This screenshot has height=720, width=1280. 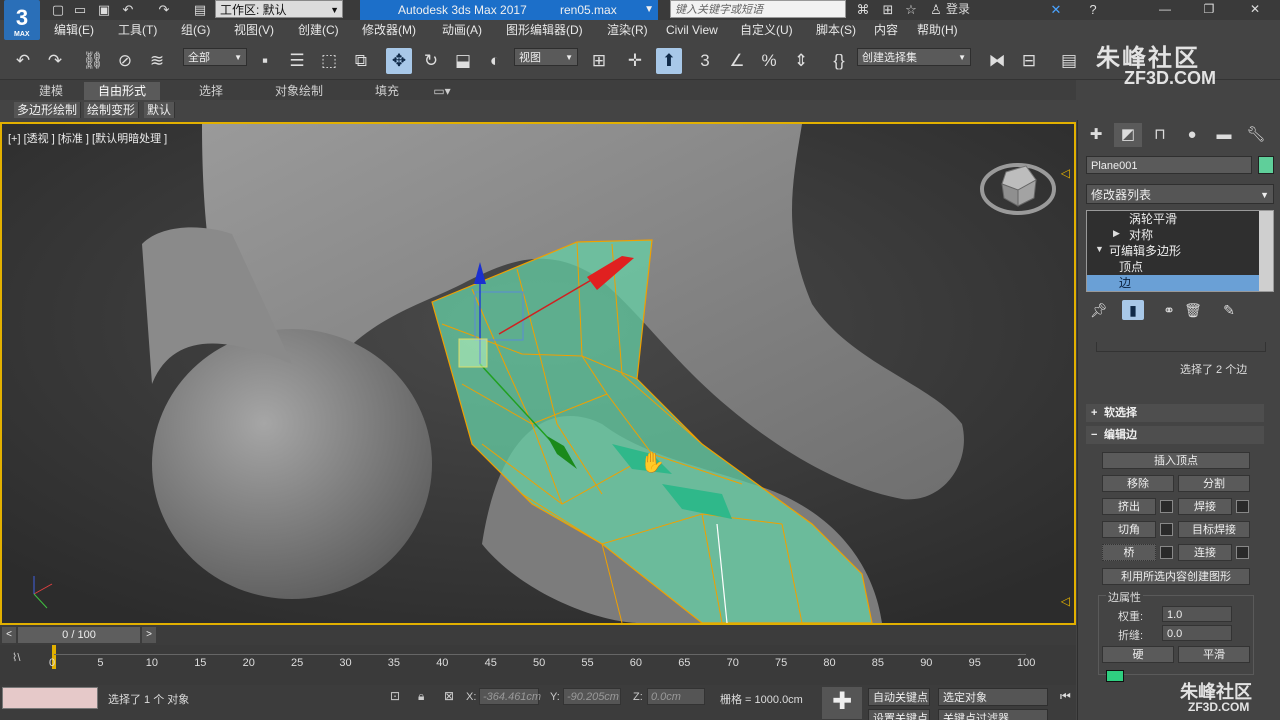 What do you see at coordinates (211, 91) in the screenshot?
I see `tab-selection: 选择` at bounding box center [211, 91].